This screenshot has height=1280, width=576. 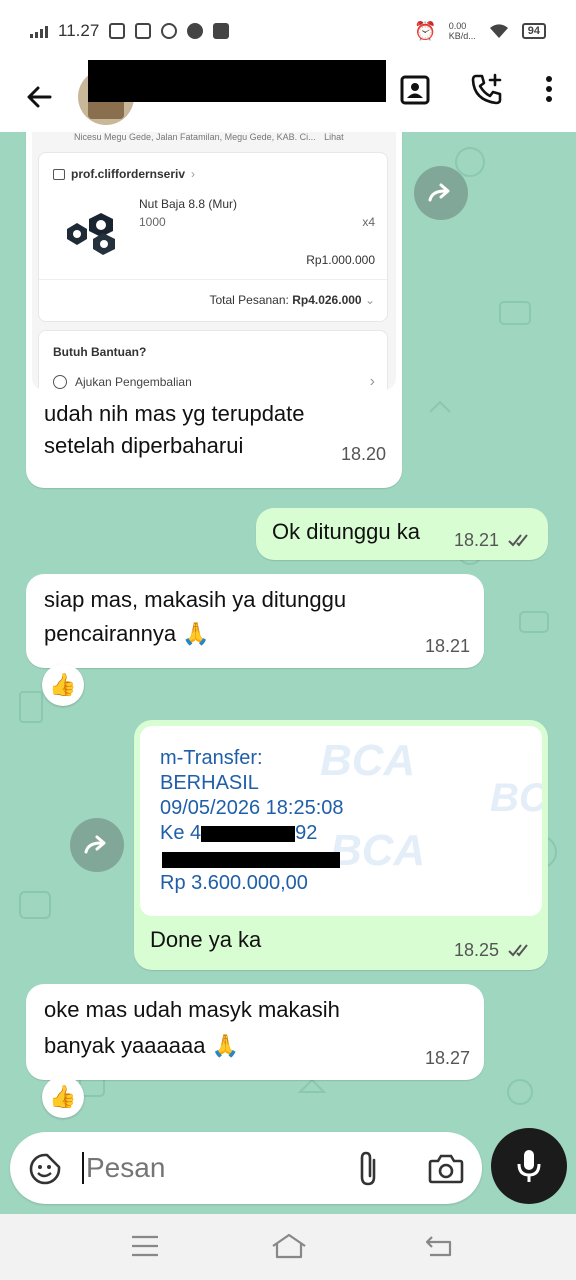 What do you see at coordinates (169, 31) in the screenshot?
I see `notification-icon` at bounding box center [169, 31].